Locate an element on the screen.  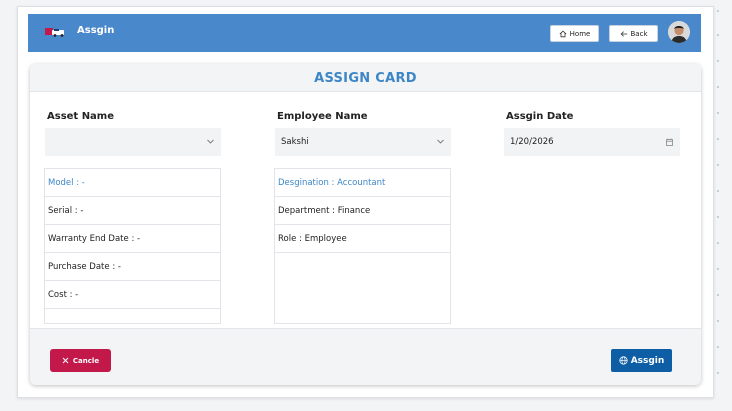
employee-name-label: Employee Name is located at coordinates (322, 116).